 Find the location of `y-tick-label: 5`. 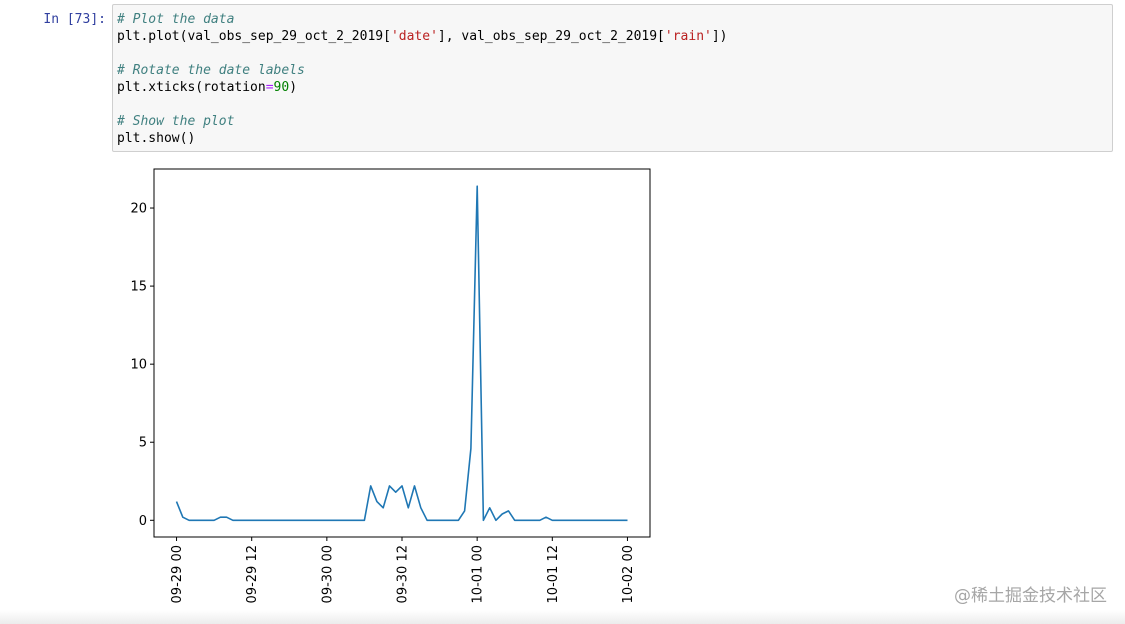

y-tick-label: 5 is located at coordinates (143, 443).